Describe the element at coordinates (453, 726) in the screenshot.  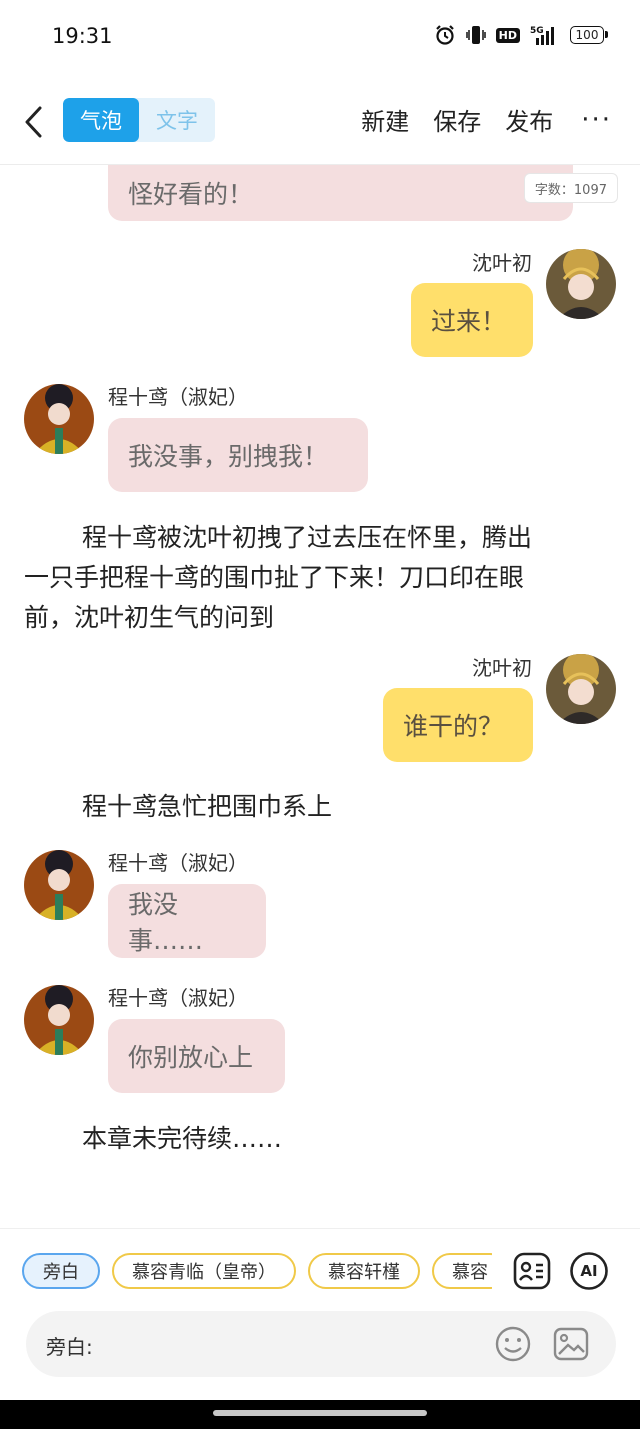
I see `message-text: 谁干的？` at that location.